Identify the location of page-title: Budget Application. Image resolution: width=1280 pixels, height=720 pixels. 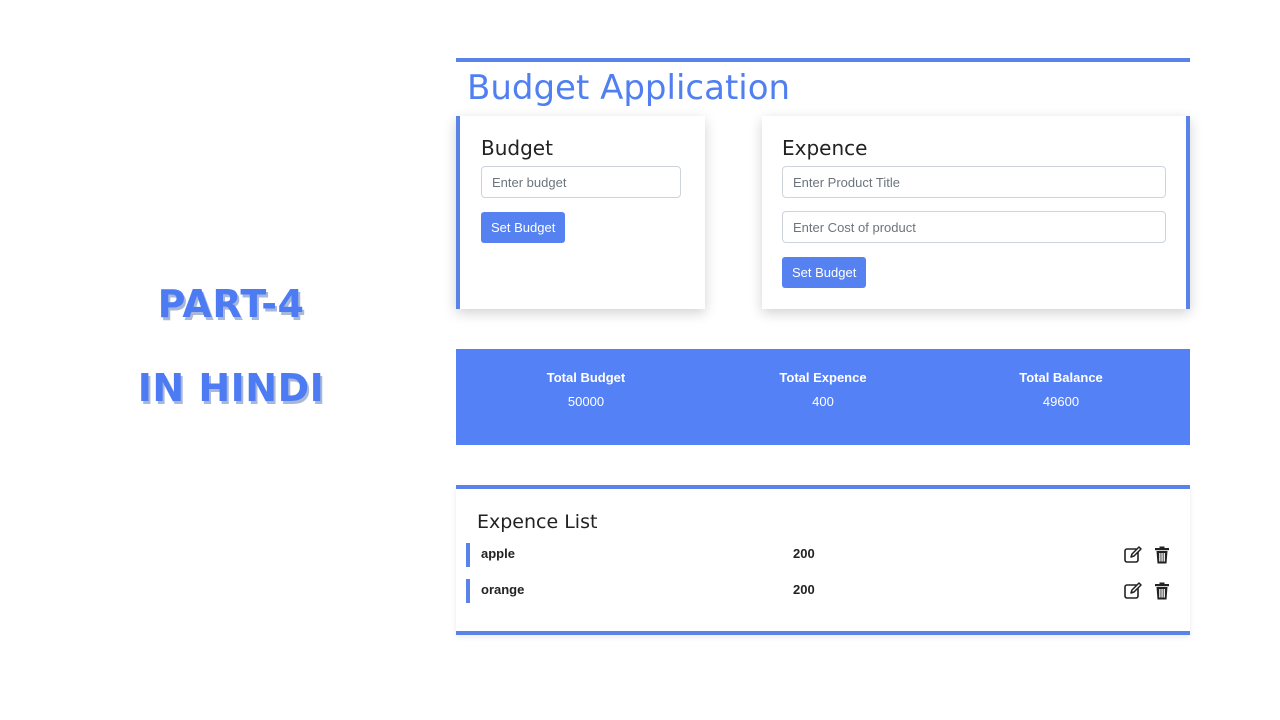
(629, 88).